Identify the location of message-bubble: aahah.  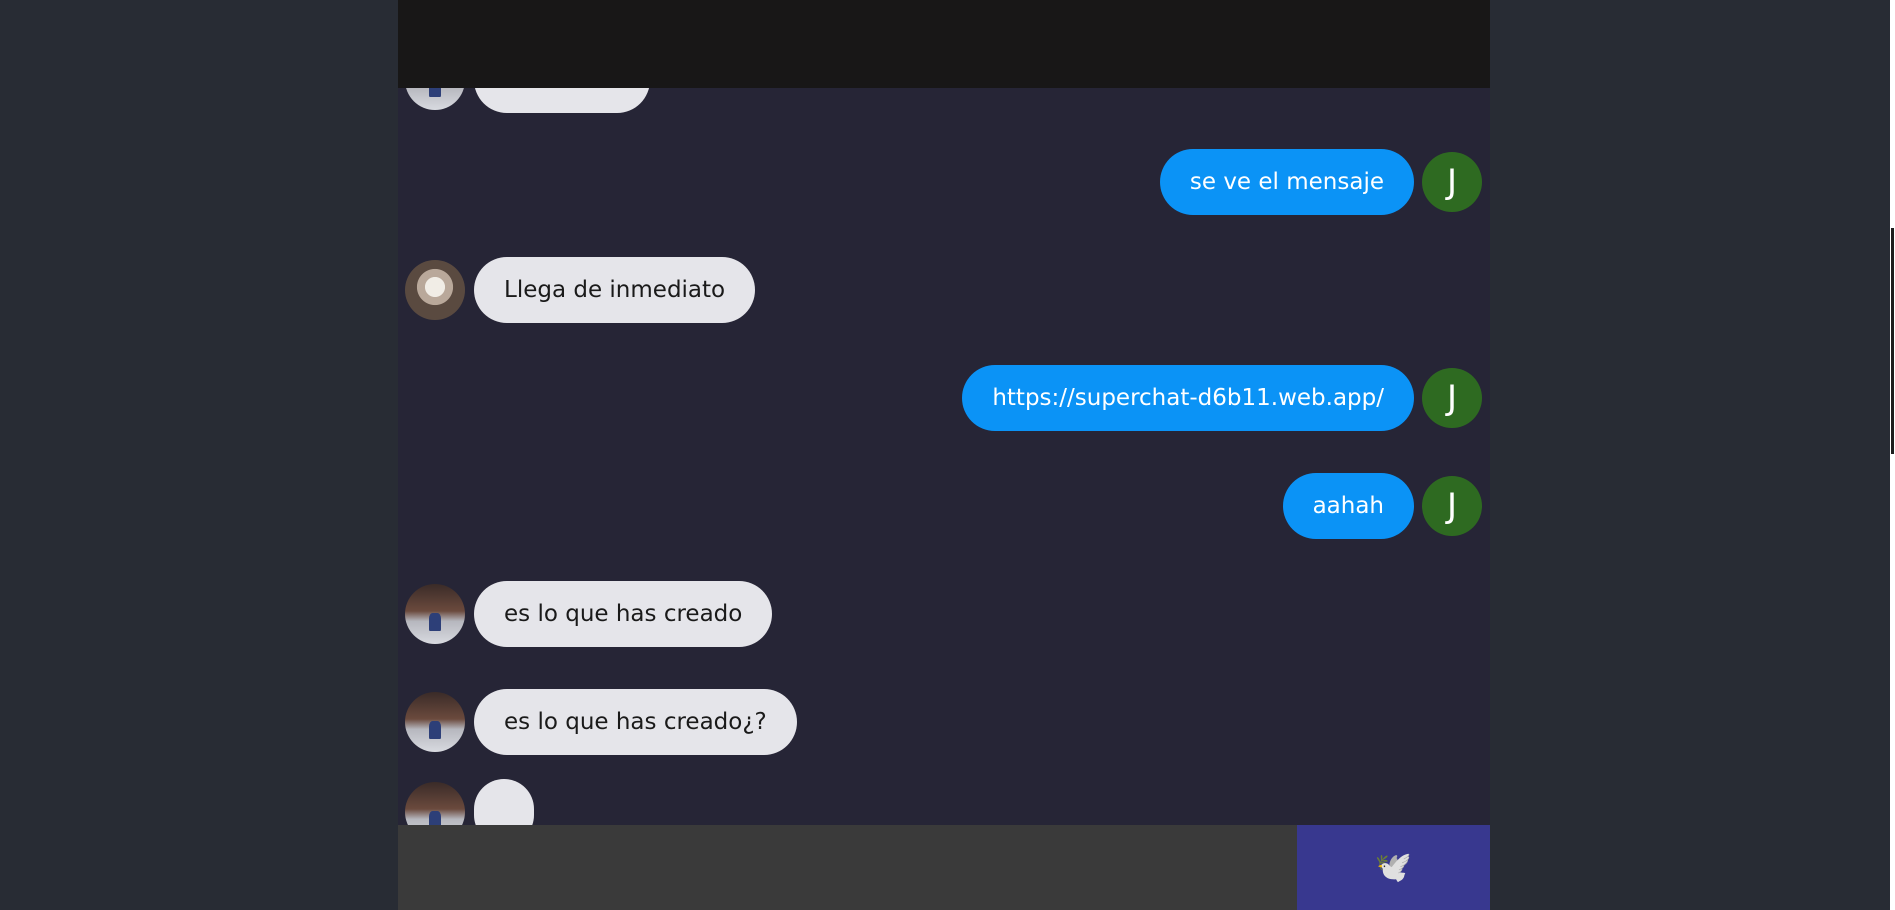
(1348, 506).